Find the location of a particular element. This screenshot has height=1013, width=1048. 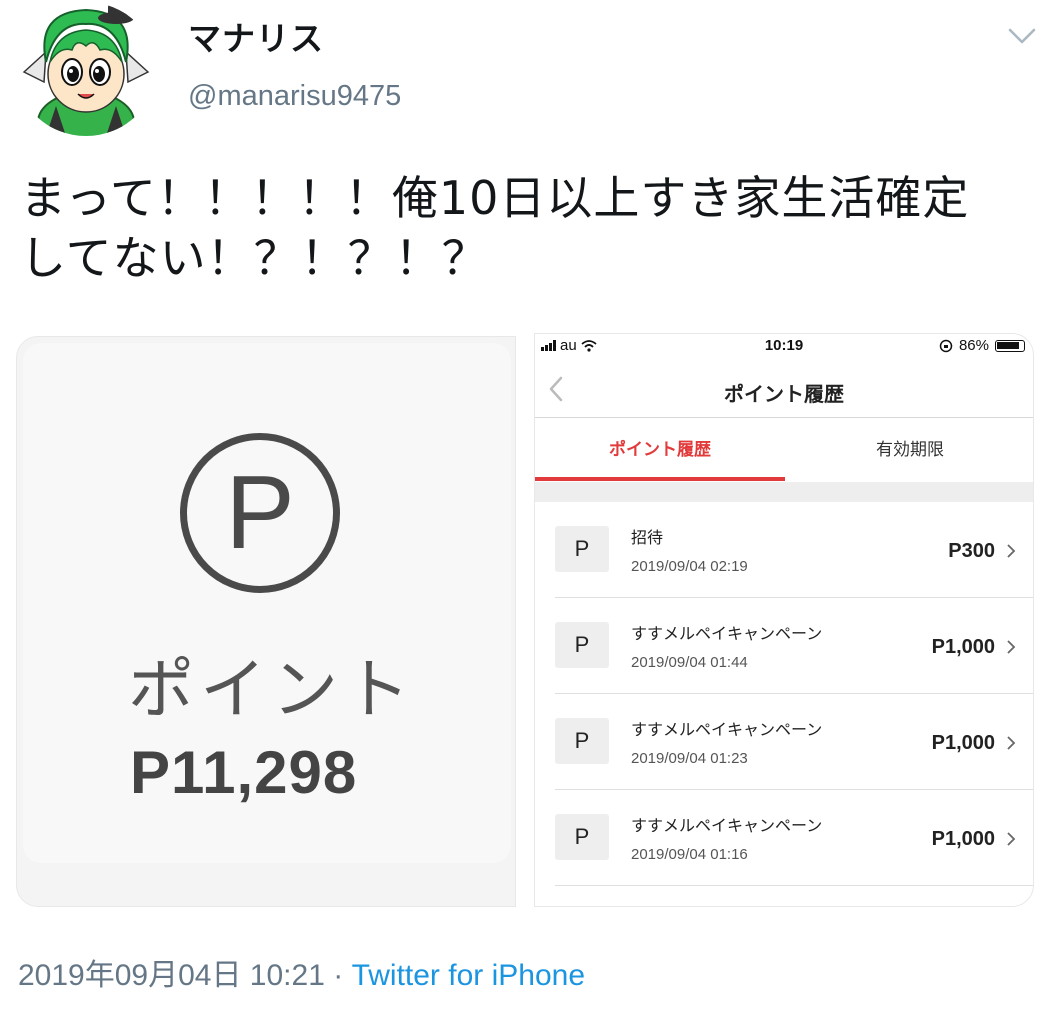

tweet-text-line: まって！！！！！俺10日以上すき家生活確定 is located at coordinates (495, 198).